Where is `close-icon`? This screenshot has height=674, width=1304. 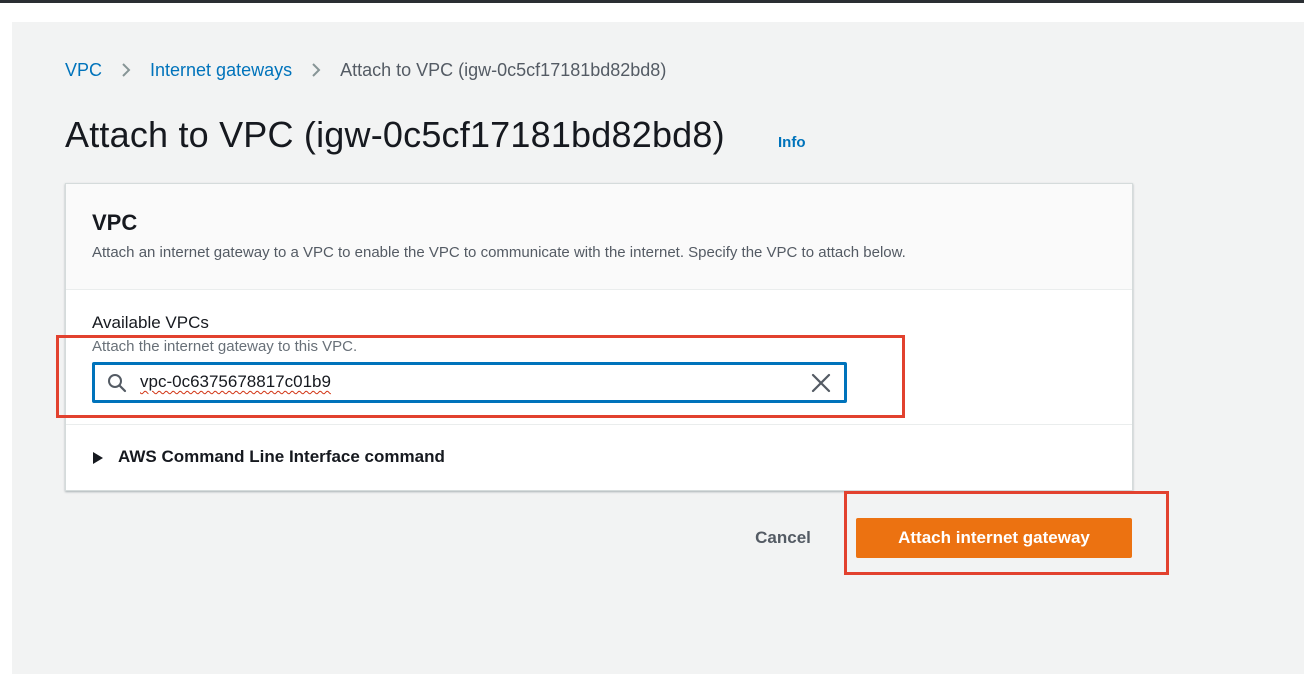
close-icon is located at coordinates (821, 383).